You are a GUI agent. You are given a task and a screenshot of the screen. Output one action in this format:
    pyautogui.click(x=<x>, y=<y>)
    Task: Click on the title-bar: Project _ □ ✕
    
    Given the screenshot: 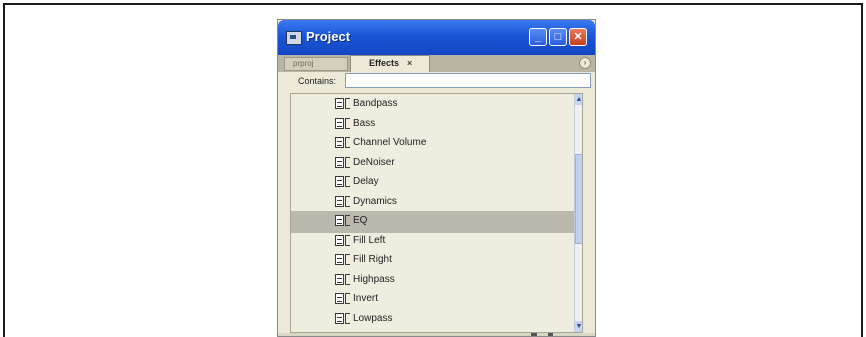 What is the action you would take?
    pyautogui.click(x=436, y=37)
    